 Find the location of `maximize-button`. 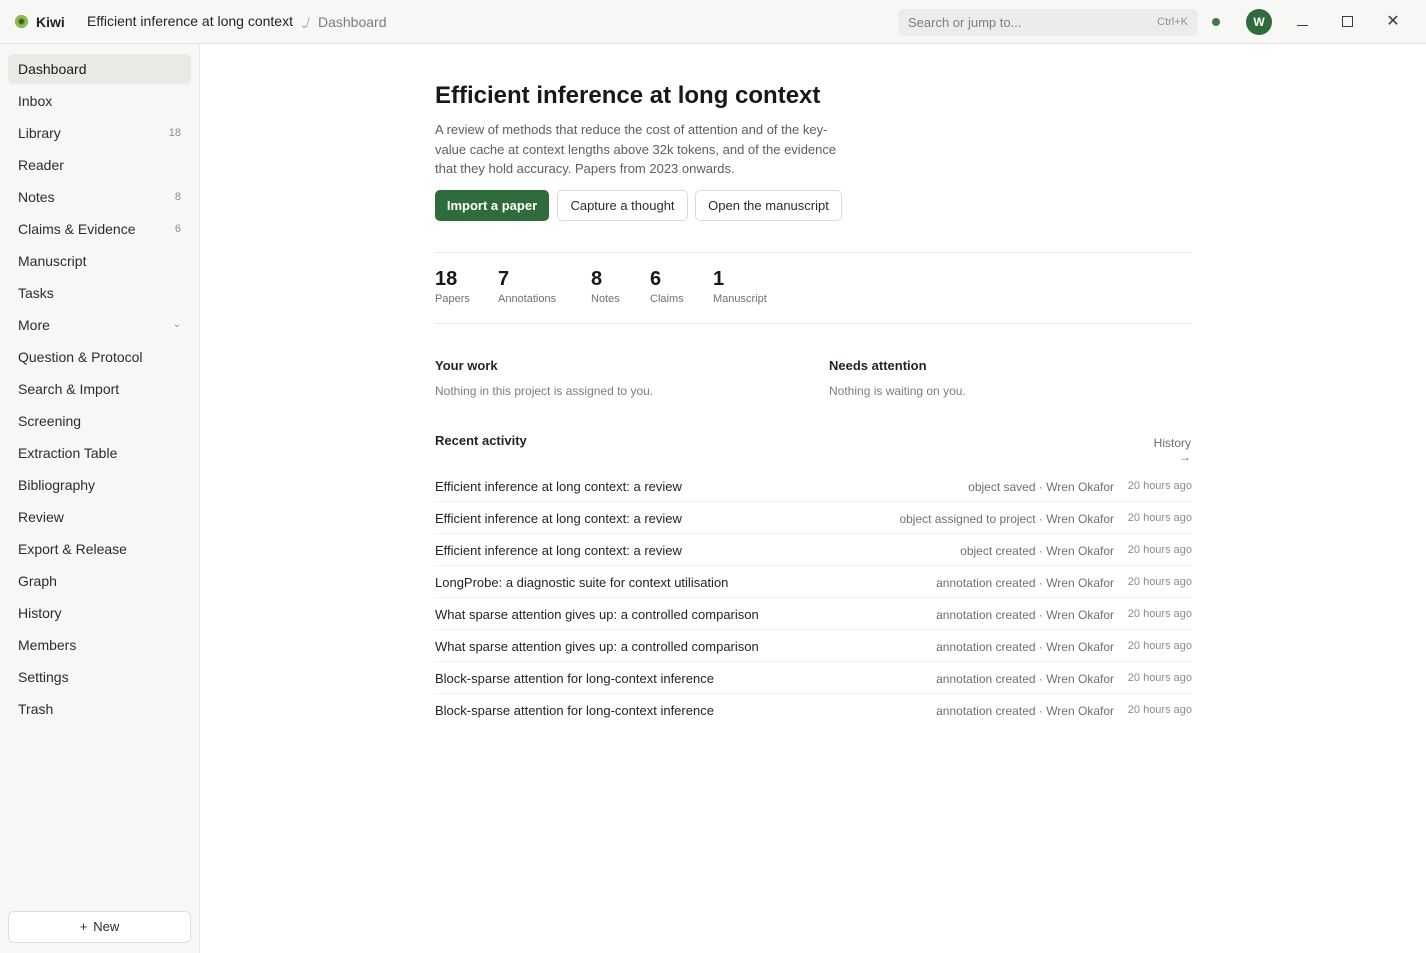

maximize-button is located at coordinates (1347, 22).